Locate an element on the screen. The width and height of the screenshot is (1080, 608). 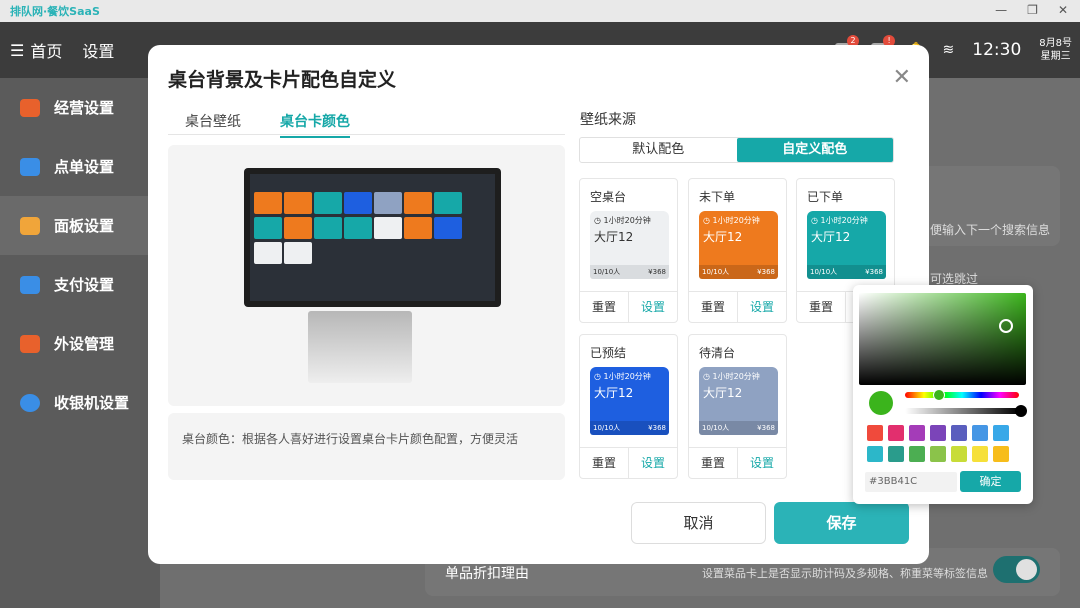
monitor-image is located at coordinates (372, 237).